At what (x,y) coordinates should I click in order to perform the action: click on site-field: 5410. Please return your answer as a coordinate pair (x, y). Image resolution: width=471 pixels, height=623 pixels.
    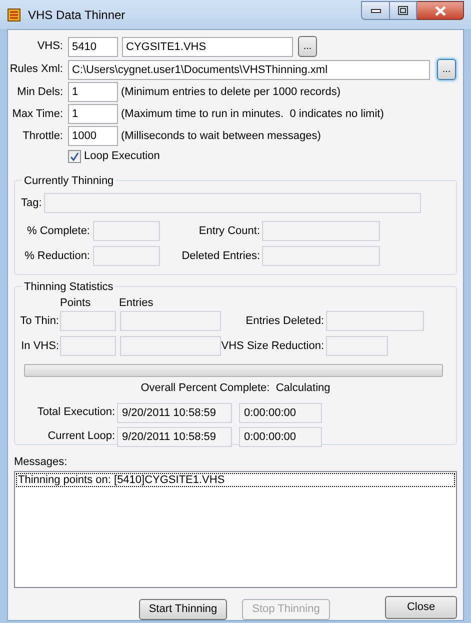
    Looking at the image, I should click on (93, 46).